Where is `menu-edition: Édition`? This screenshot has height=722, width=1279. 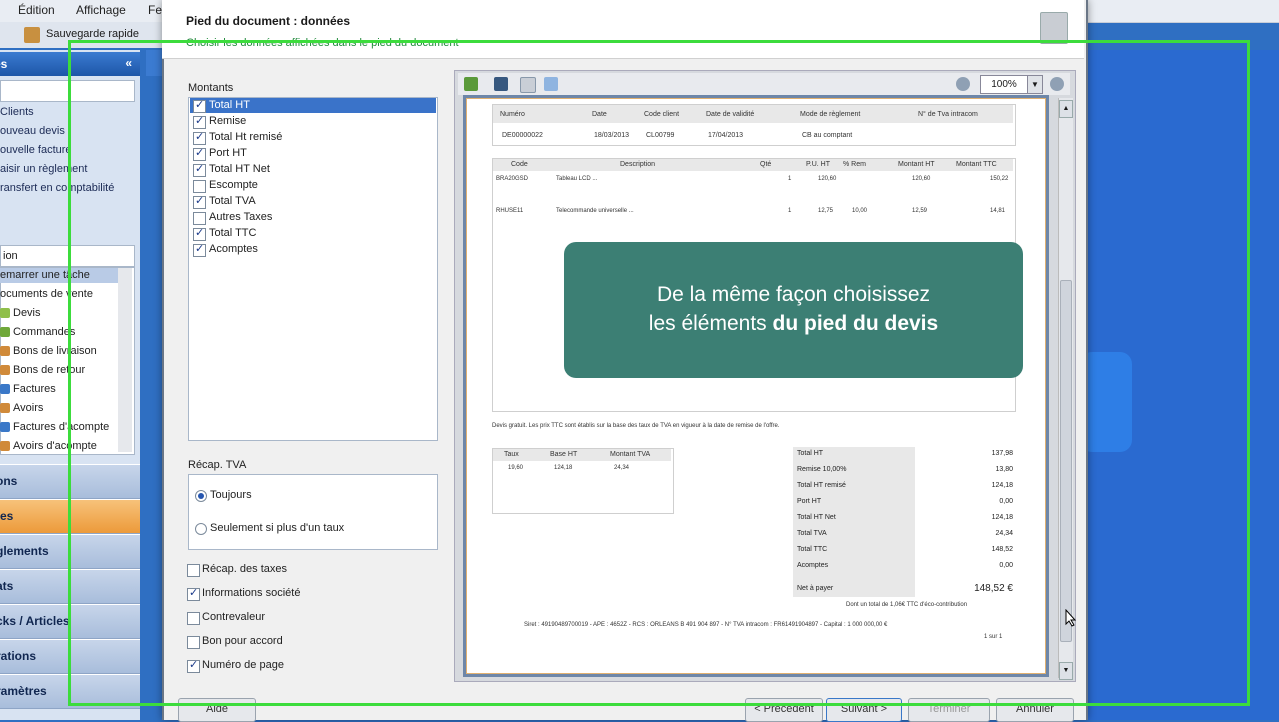 menu-edition: Édition is located at coordinates (36, 10).